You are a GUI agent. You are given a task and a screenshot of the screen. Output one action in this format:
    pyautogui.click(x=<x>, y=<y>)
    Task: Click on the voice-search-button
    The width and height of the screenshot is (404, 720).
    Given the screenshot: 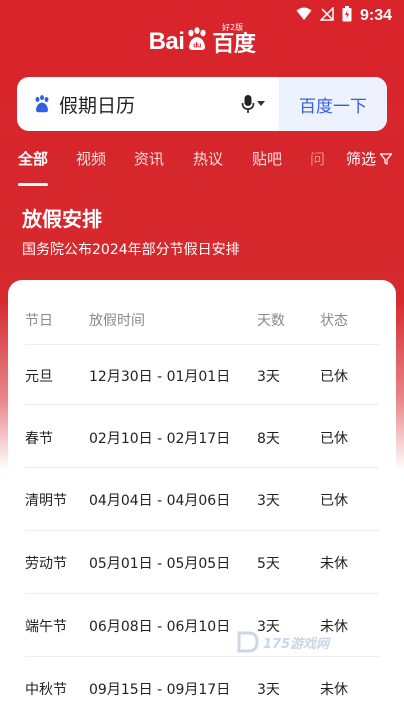 What is the action you would take?
    pyautogui.click(x=253, y=104)
    